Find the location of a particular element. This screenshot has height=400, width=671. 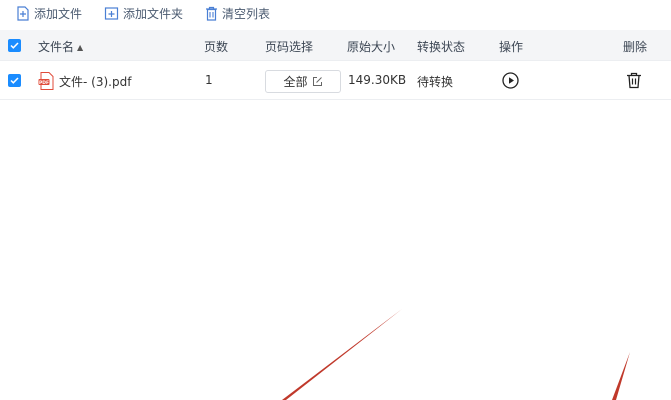

page-select-label: 全部 is located at coordinates (295, 82).